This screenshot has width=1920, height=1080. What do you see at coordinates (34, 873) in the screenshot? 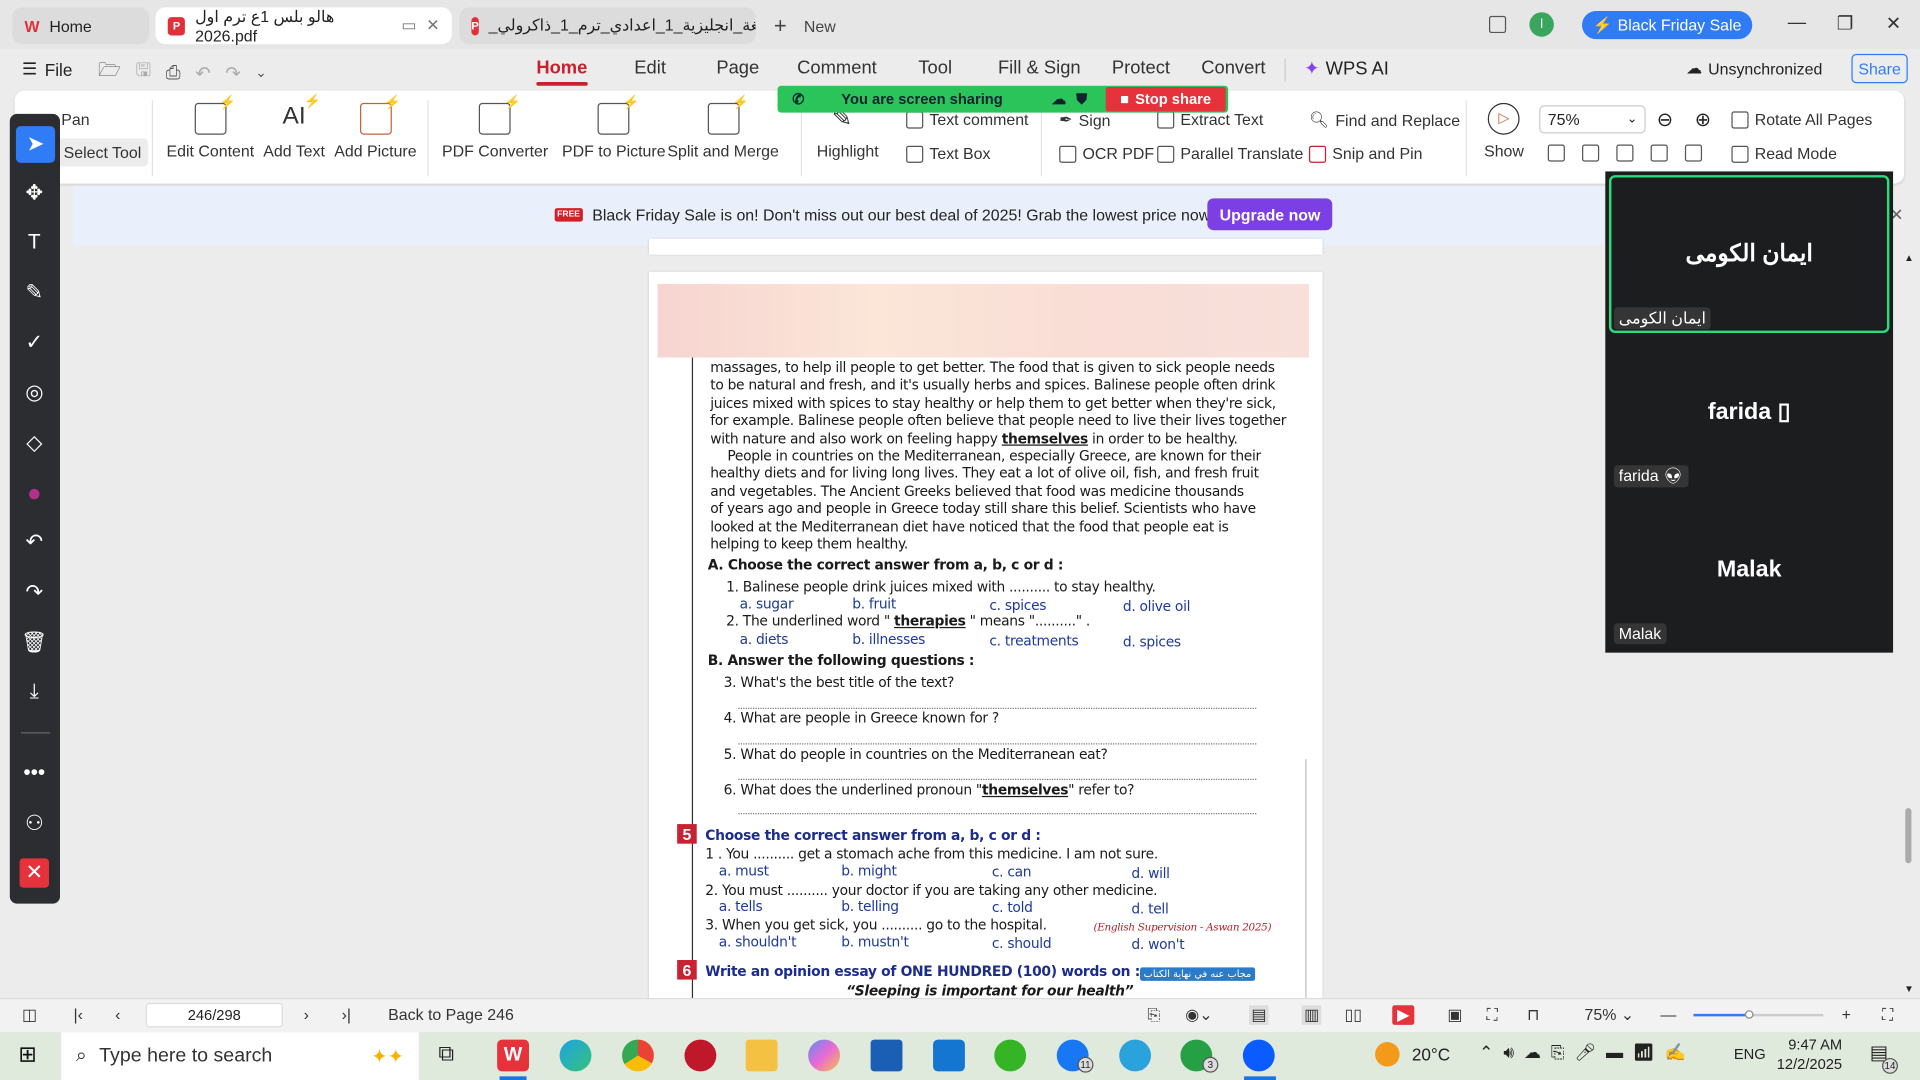
I see `close-toolbar-icon: ✕` at bounding box center [34, 873].